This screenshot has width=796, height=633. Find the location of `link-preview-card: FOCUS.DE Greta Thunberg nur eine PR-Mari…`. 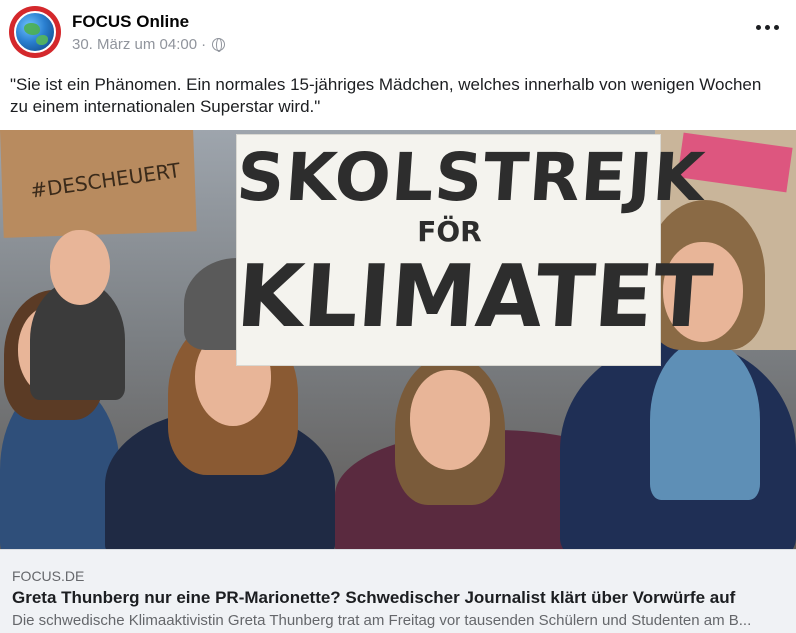

link-preview-card: FOCUS.DE Greta Thunberg nur eine PR-Mari… is located at coordinates (398, 591).